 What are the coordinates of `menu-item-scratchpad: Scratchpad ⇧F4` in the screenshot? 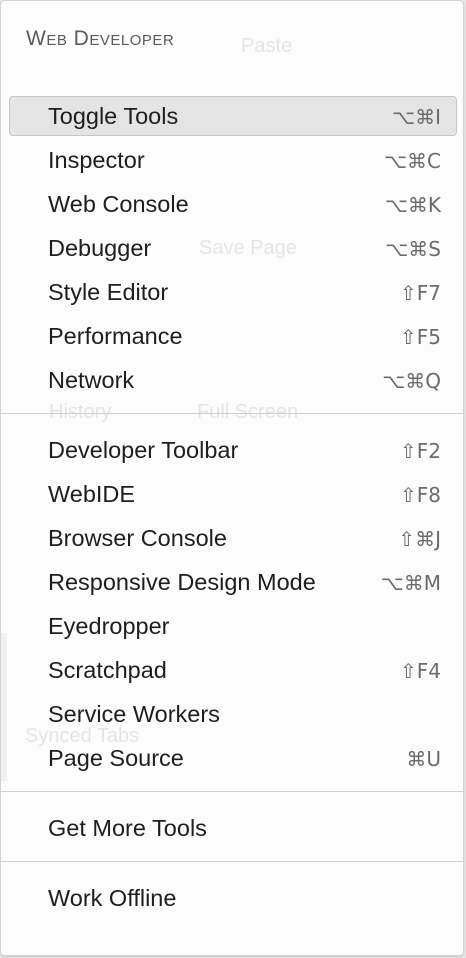 It's located at (233, 670).